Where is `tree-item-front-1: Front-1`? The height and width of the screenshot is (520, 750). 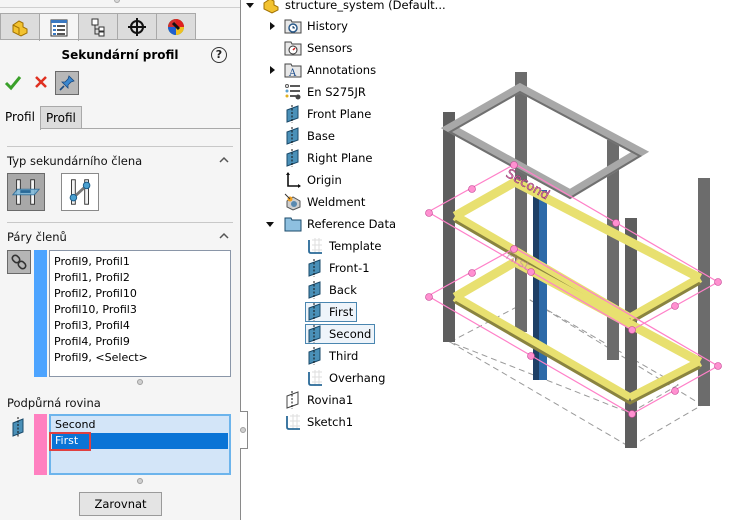
tree-item-front-1: Front-1 is located at coordinates (338, 268).